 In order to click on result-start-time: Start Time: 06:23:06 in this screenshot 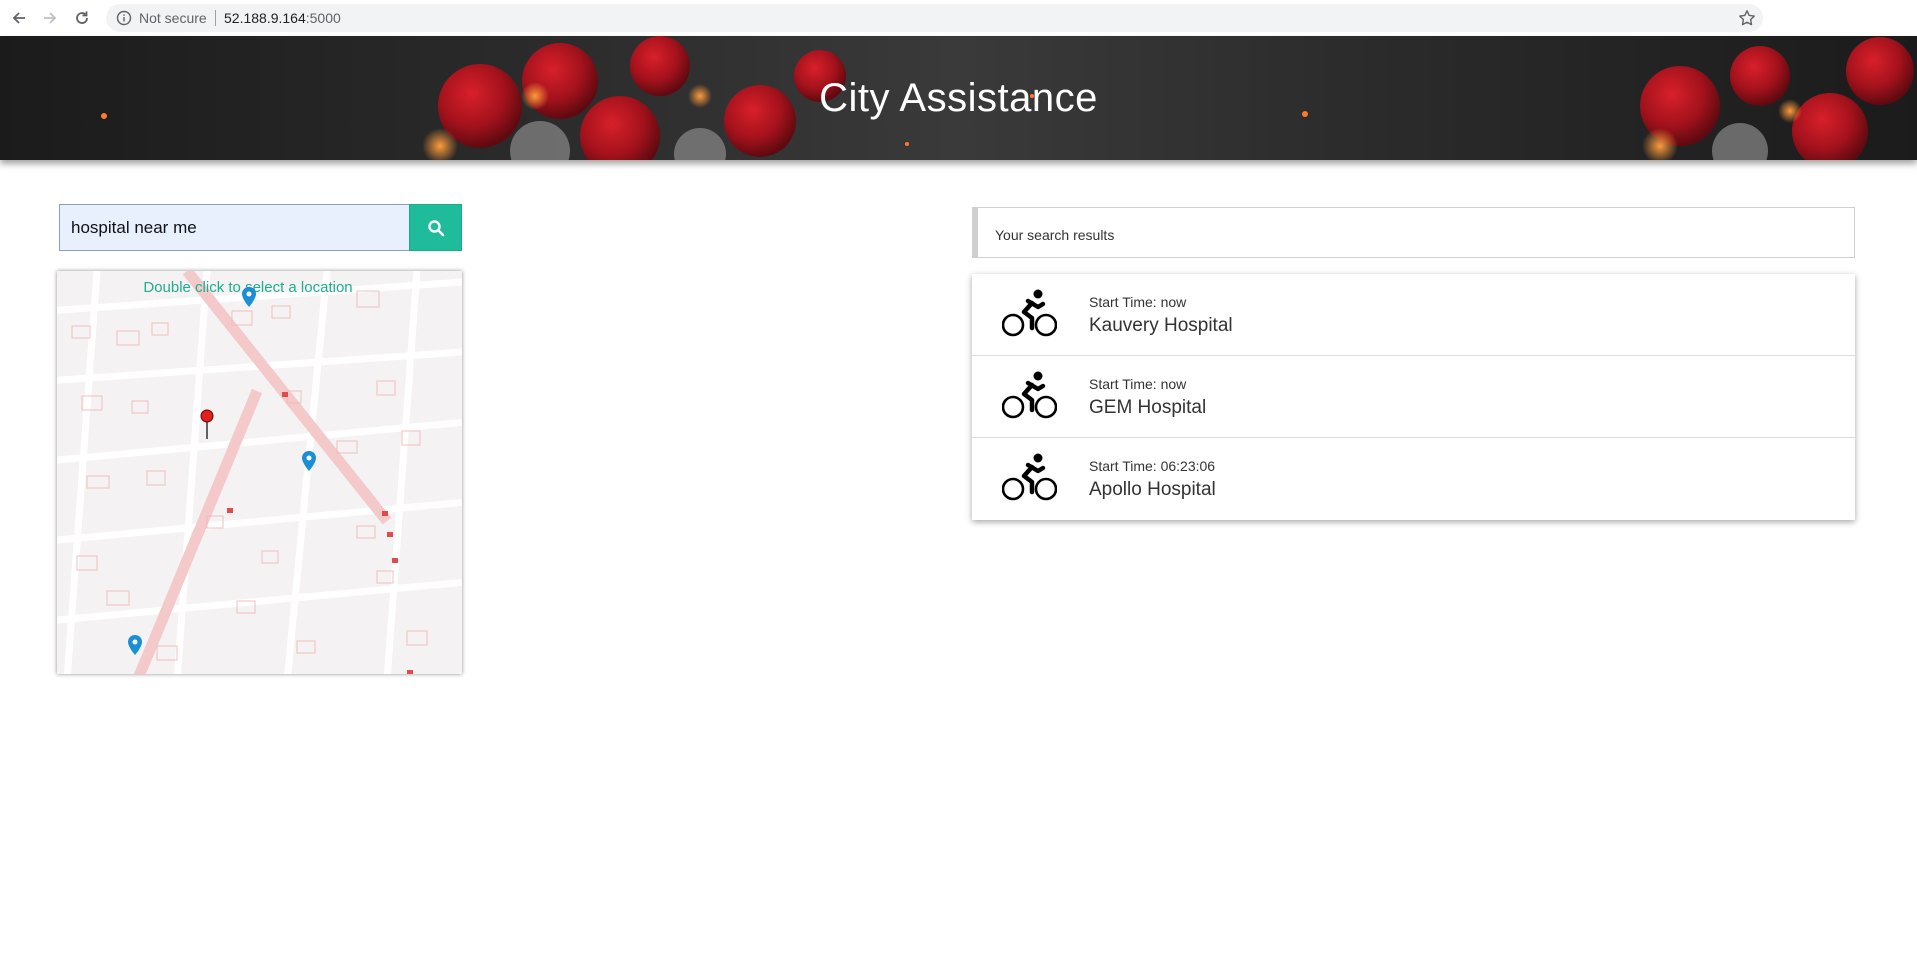, I will do `click(1152, 466)`.